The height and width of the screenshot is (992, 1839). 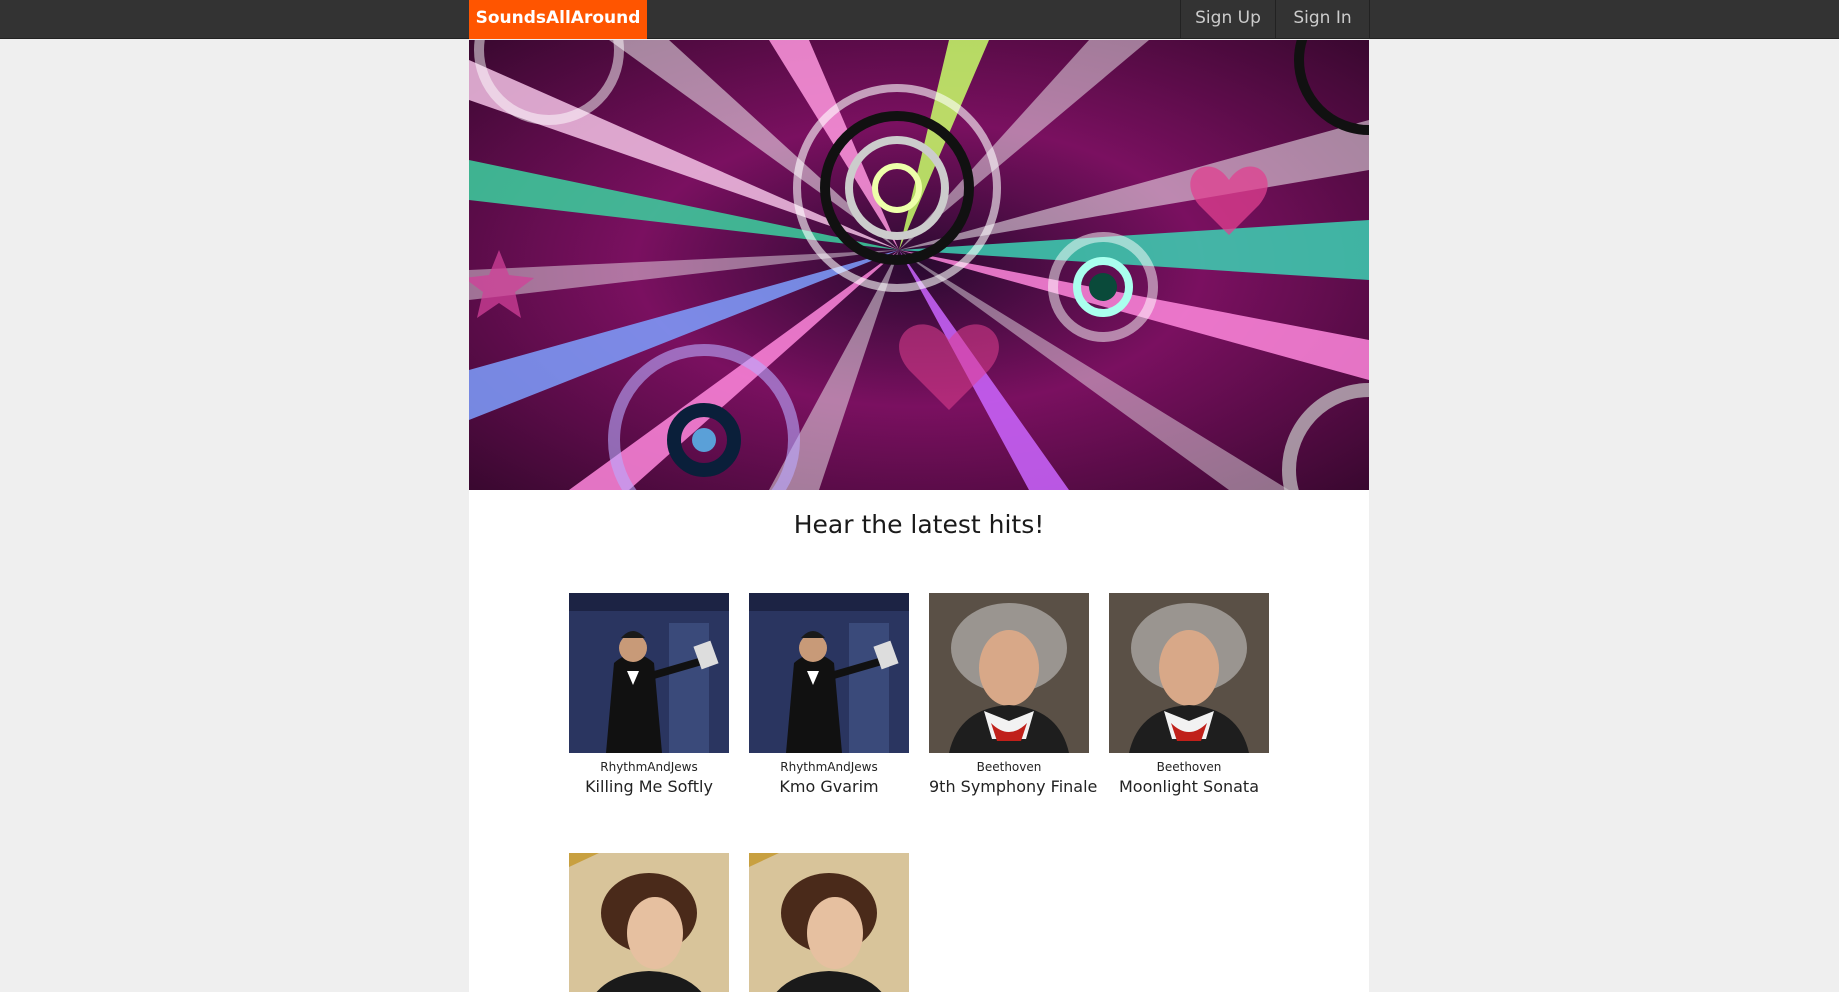 What do you see at coordinates (649, 787) in the screenshot?
I see `song-title: Killing Me Softly` at bounding box center [649, 787].